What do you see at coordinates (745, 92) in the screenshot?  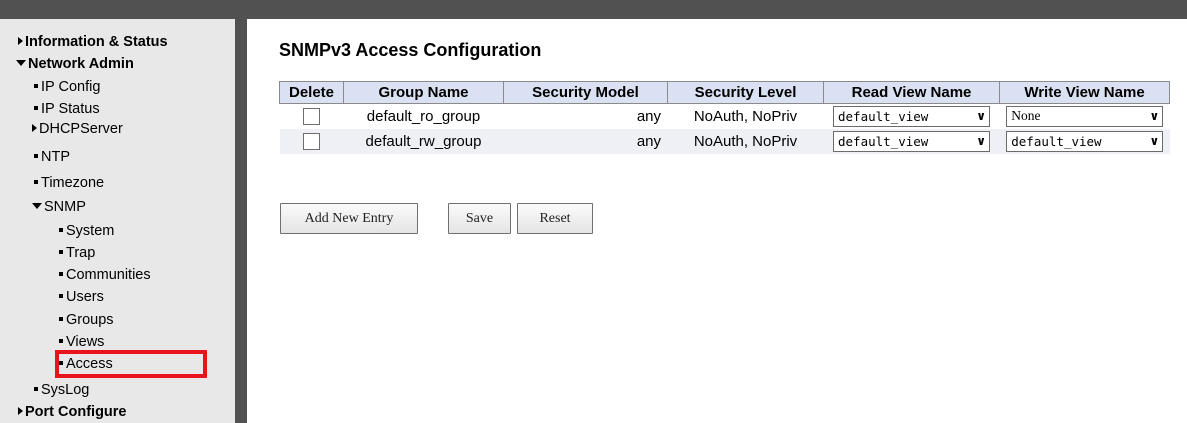 I see `column-header-security-level: Security Level` at bounding box center [745, 92].